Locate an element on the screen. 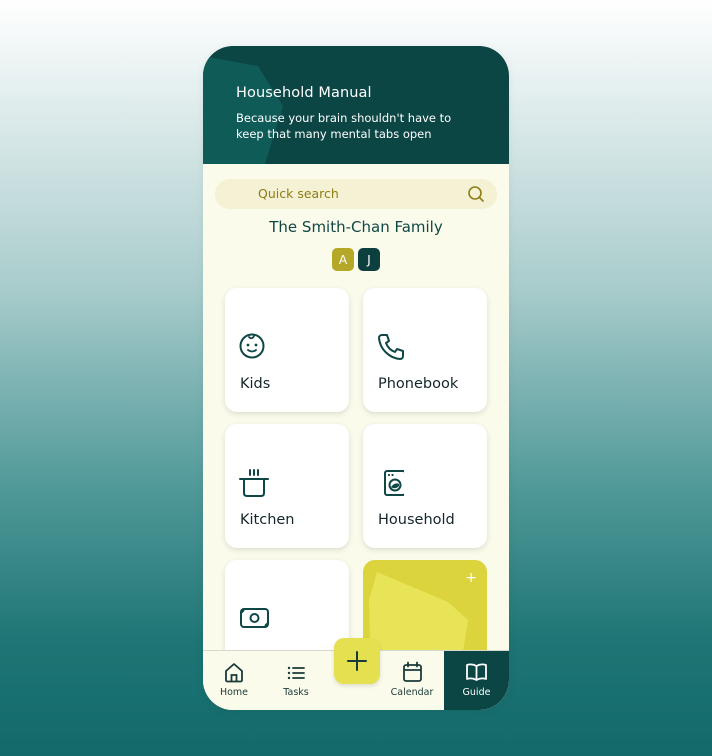 Image resolution: width=712 pixels, height=756 pixels. card-kitchen: Kitchen is located at coordinates (287, 486).